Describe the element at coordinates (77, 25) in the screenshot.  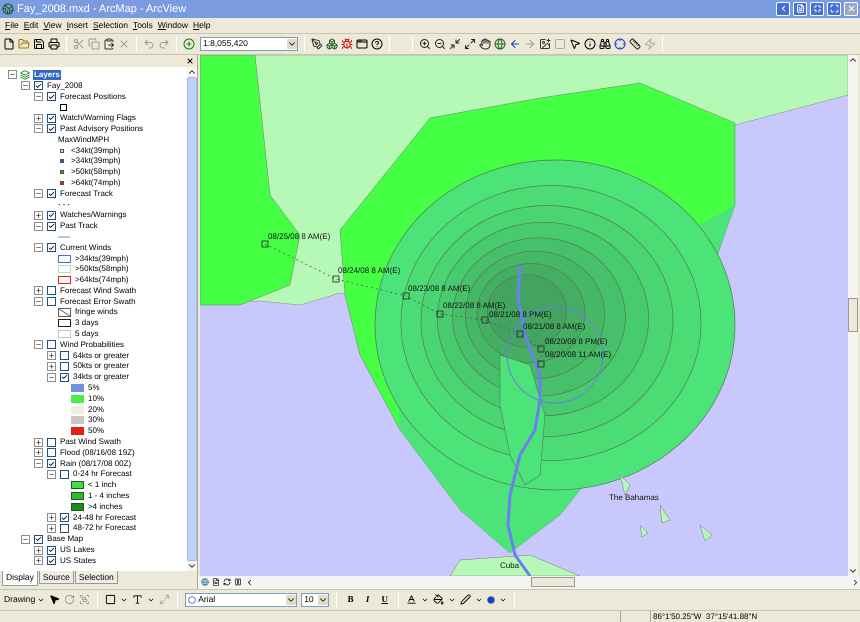
I see `menu-item: Insert` at that location.